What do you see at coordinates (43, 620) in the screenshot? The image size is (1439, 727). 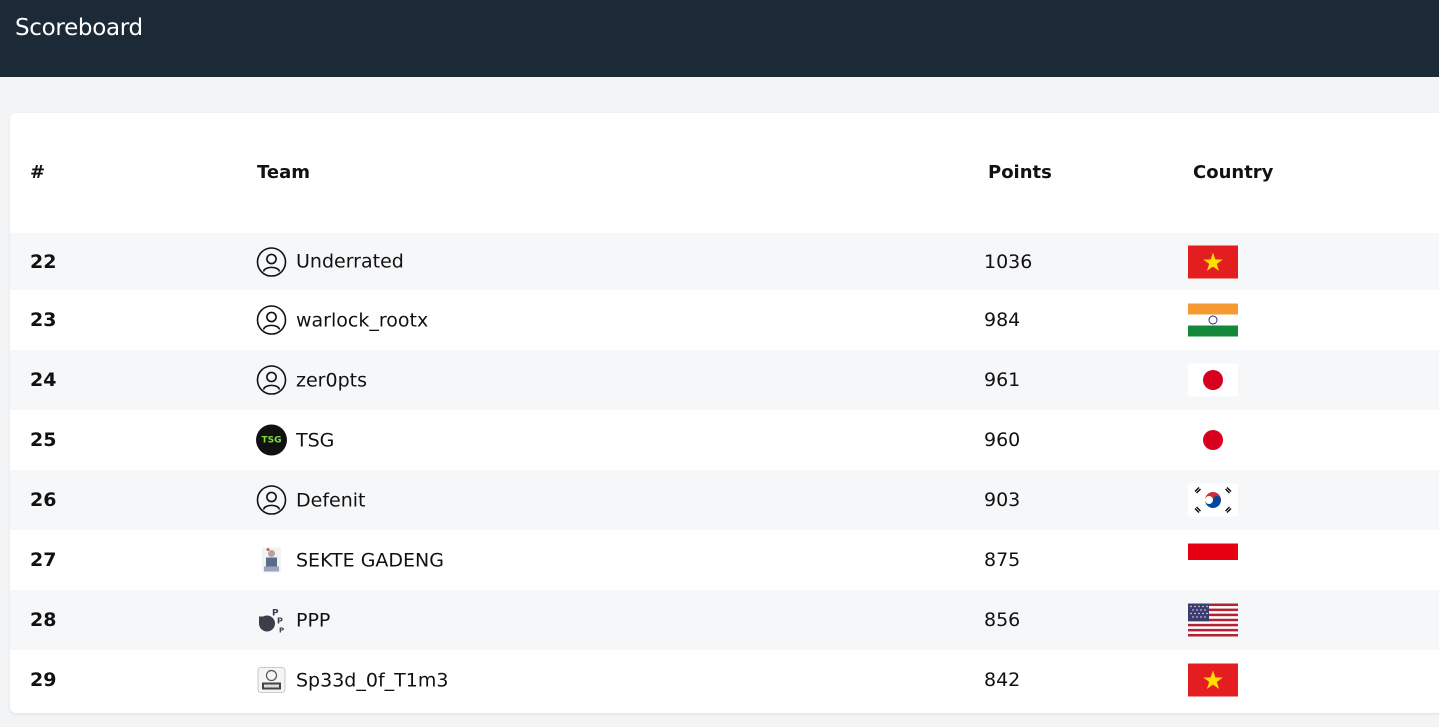 I see `rank-cell: 28` at bounding box center [43, 620].